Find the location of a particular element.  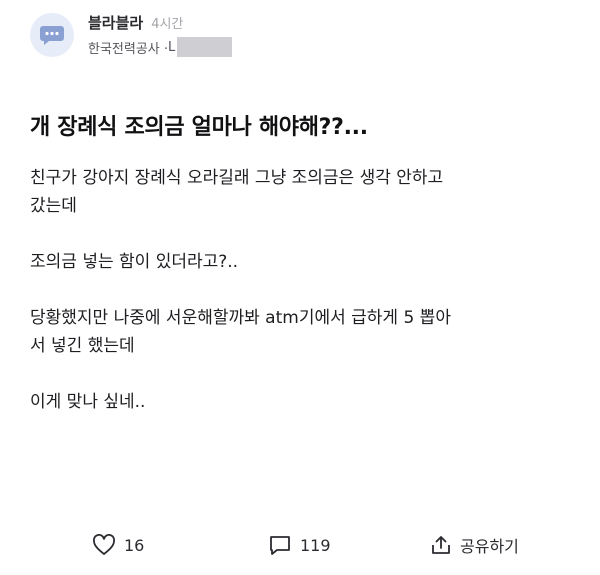

author-name: 블라블라 is located at coordinates (115, 22).